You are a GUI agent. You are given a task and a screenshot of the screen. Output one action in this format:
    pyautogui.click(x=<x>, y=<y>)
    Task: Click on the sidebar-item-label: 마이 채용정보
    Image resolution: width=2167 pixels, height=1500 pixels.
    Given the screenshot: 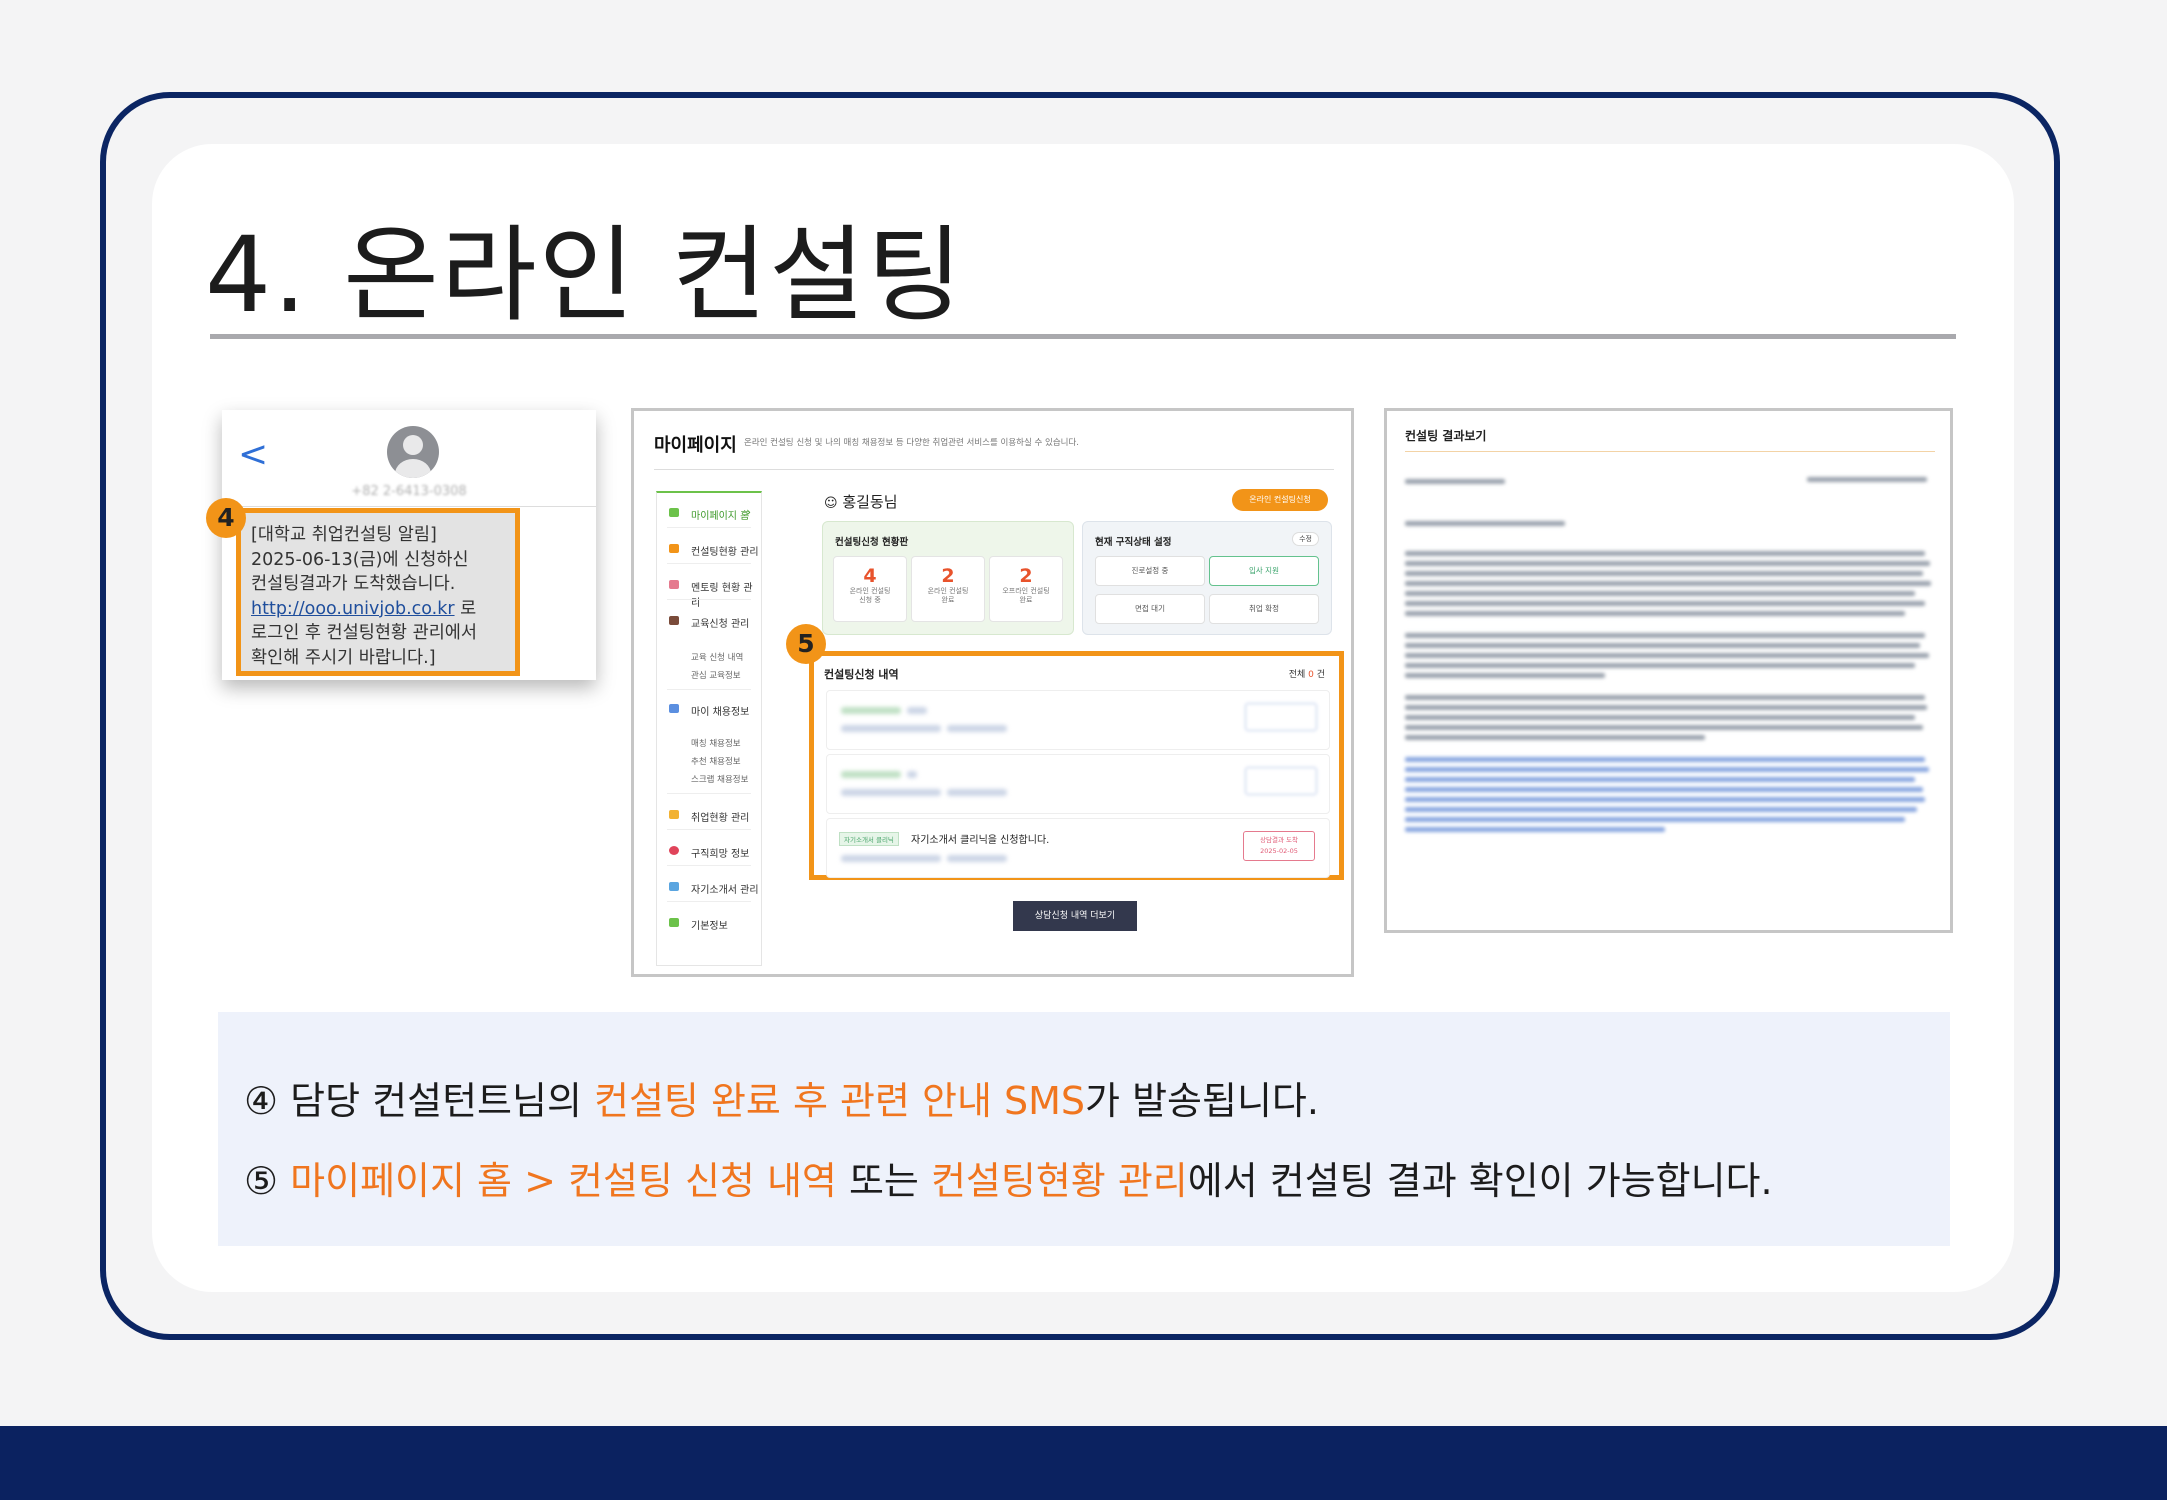 What is the action you would take?
    pyautogui.click(x=720, y=712)
    